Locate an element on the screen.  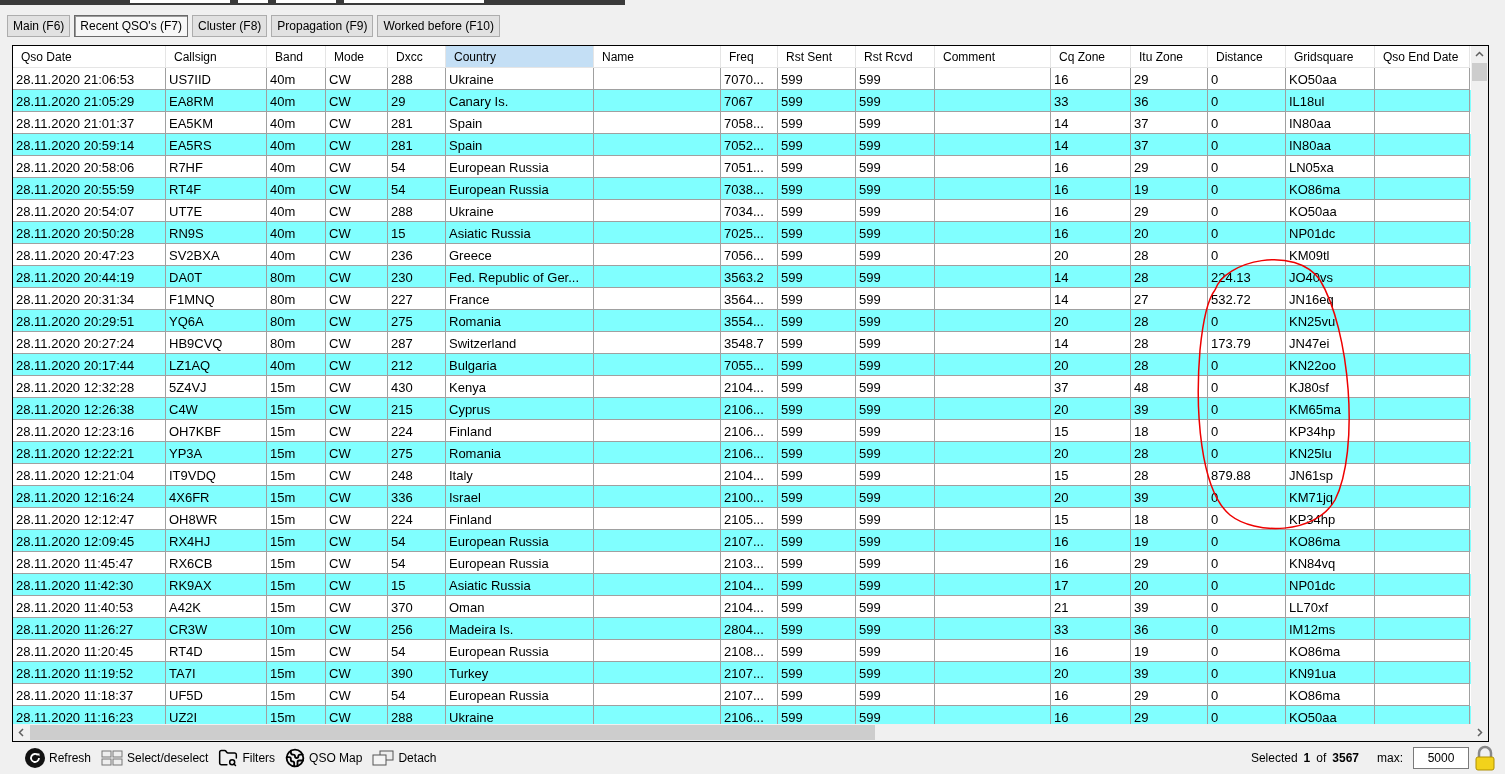
column-header: Qso End Date is located at coordinates (1422, 57).